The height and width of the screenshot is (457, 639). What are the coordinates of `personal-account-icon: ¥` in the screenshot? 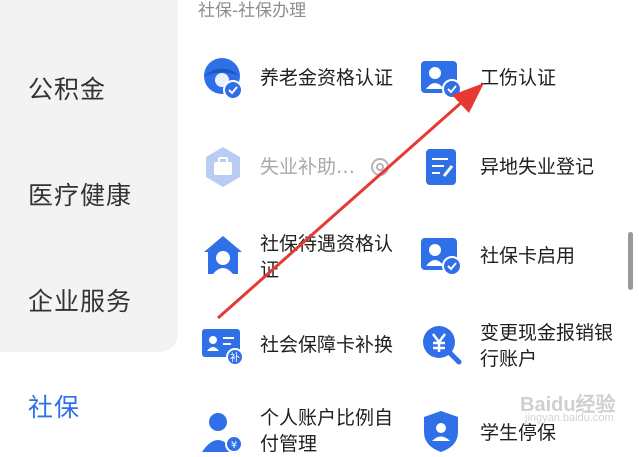 It's located at (222, 433).